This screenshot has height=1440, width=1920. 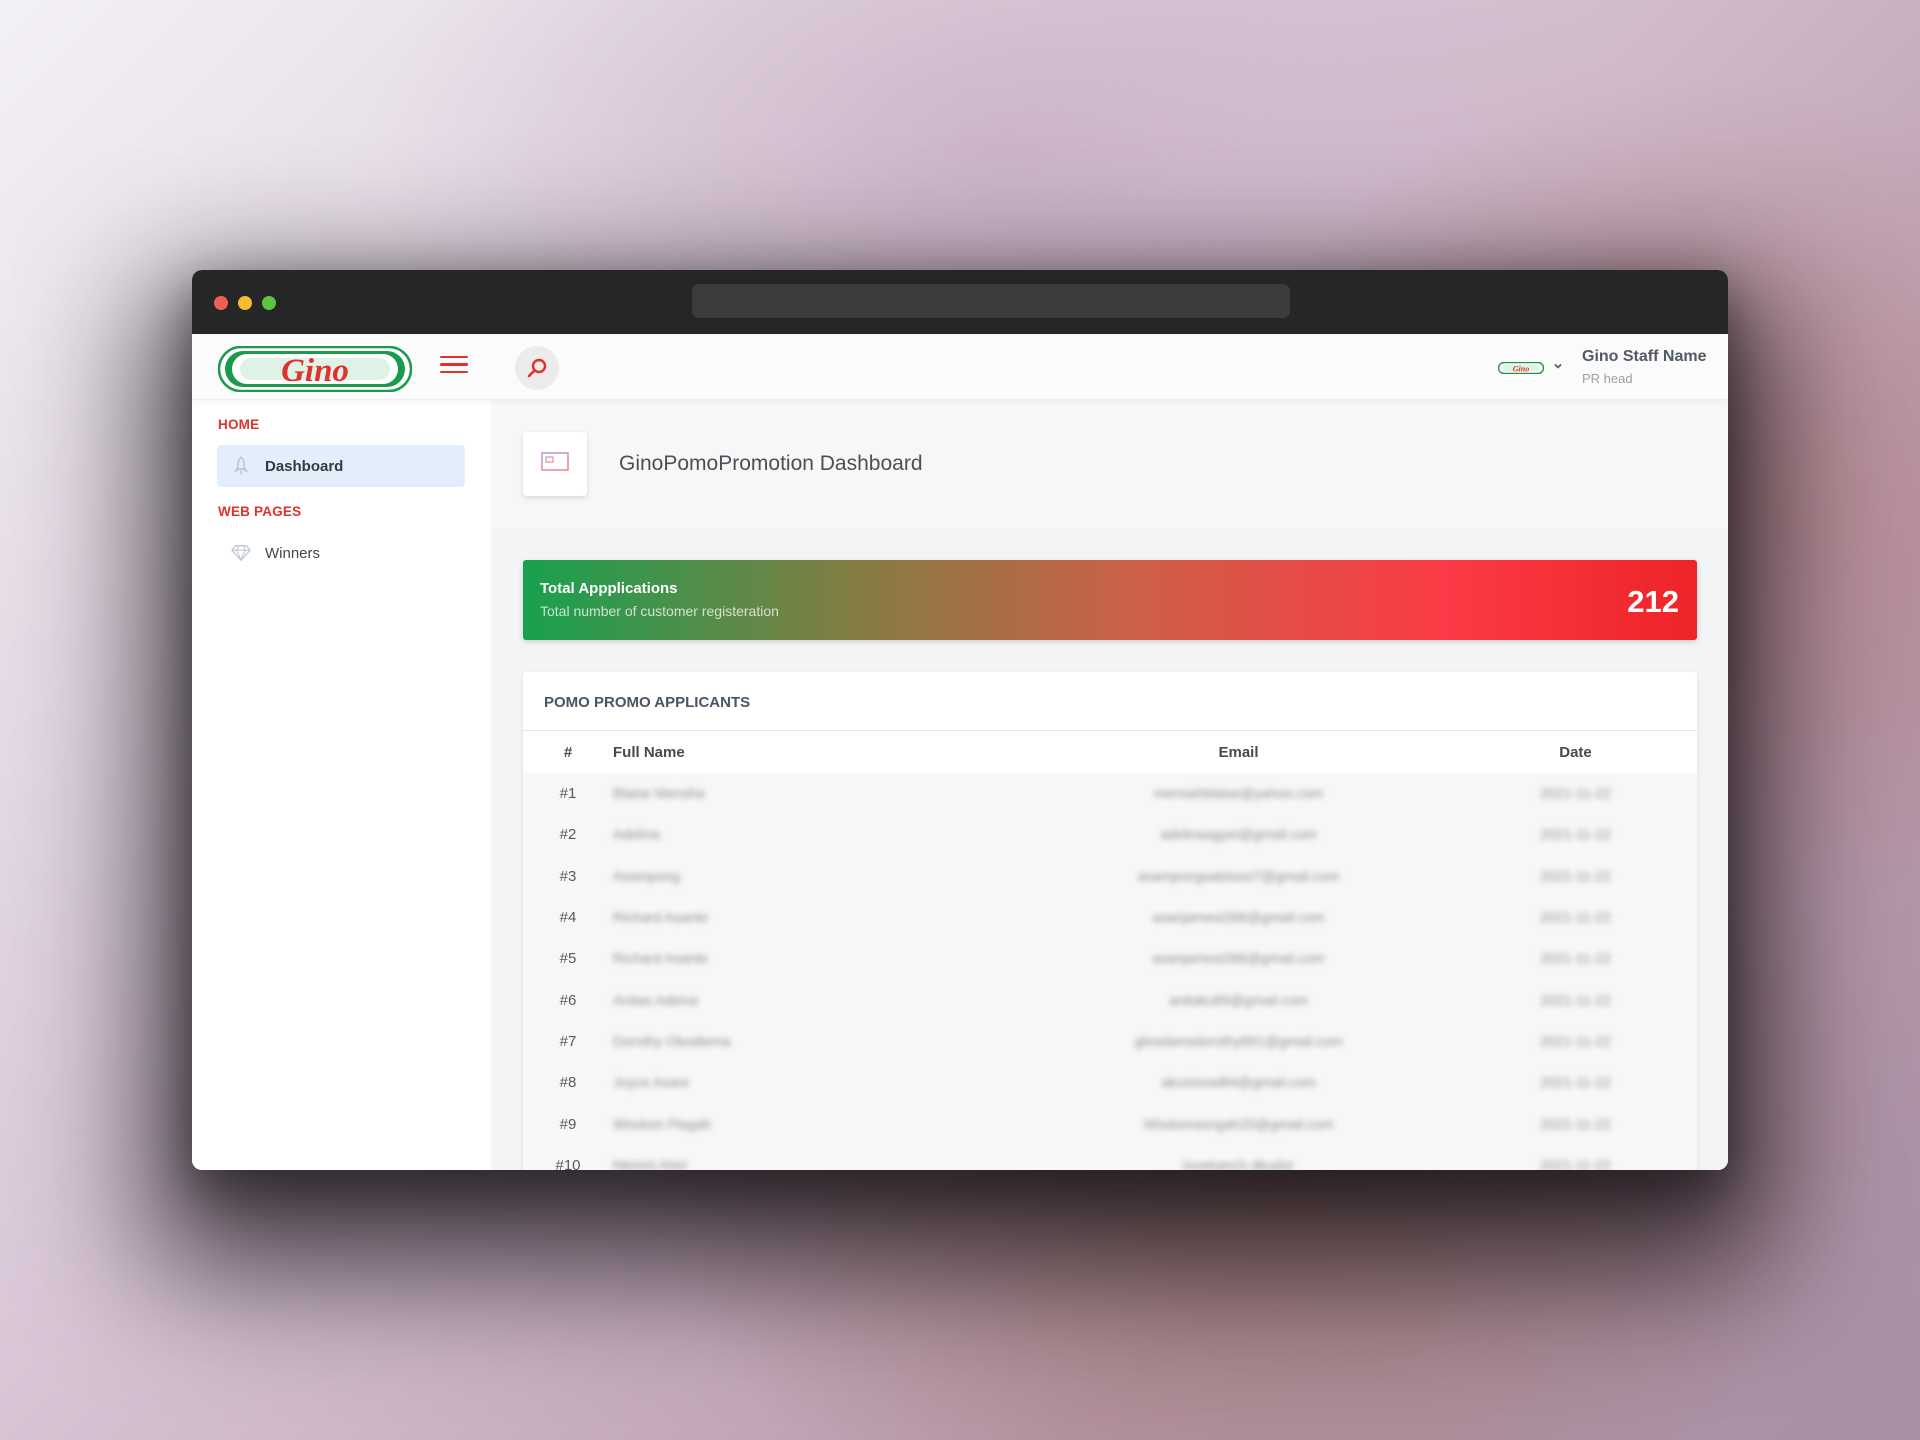 What do you see at coordinates (341, 785) in the screenshot?
I see `sidebar: HOME Dashboard WEB PAGES Winners` at bounding box center [341, 785].